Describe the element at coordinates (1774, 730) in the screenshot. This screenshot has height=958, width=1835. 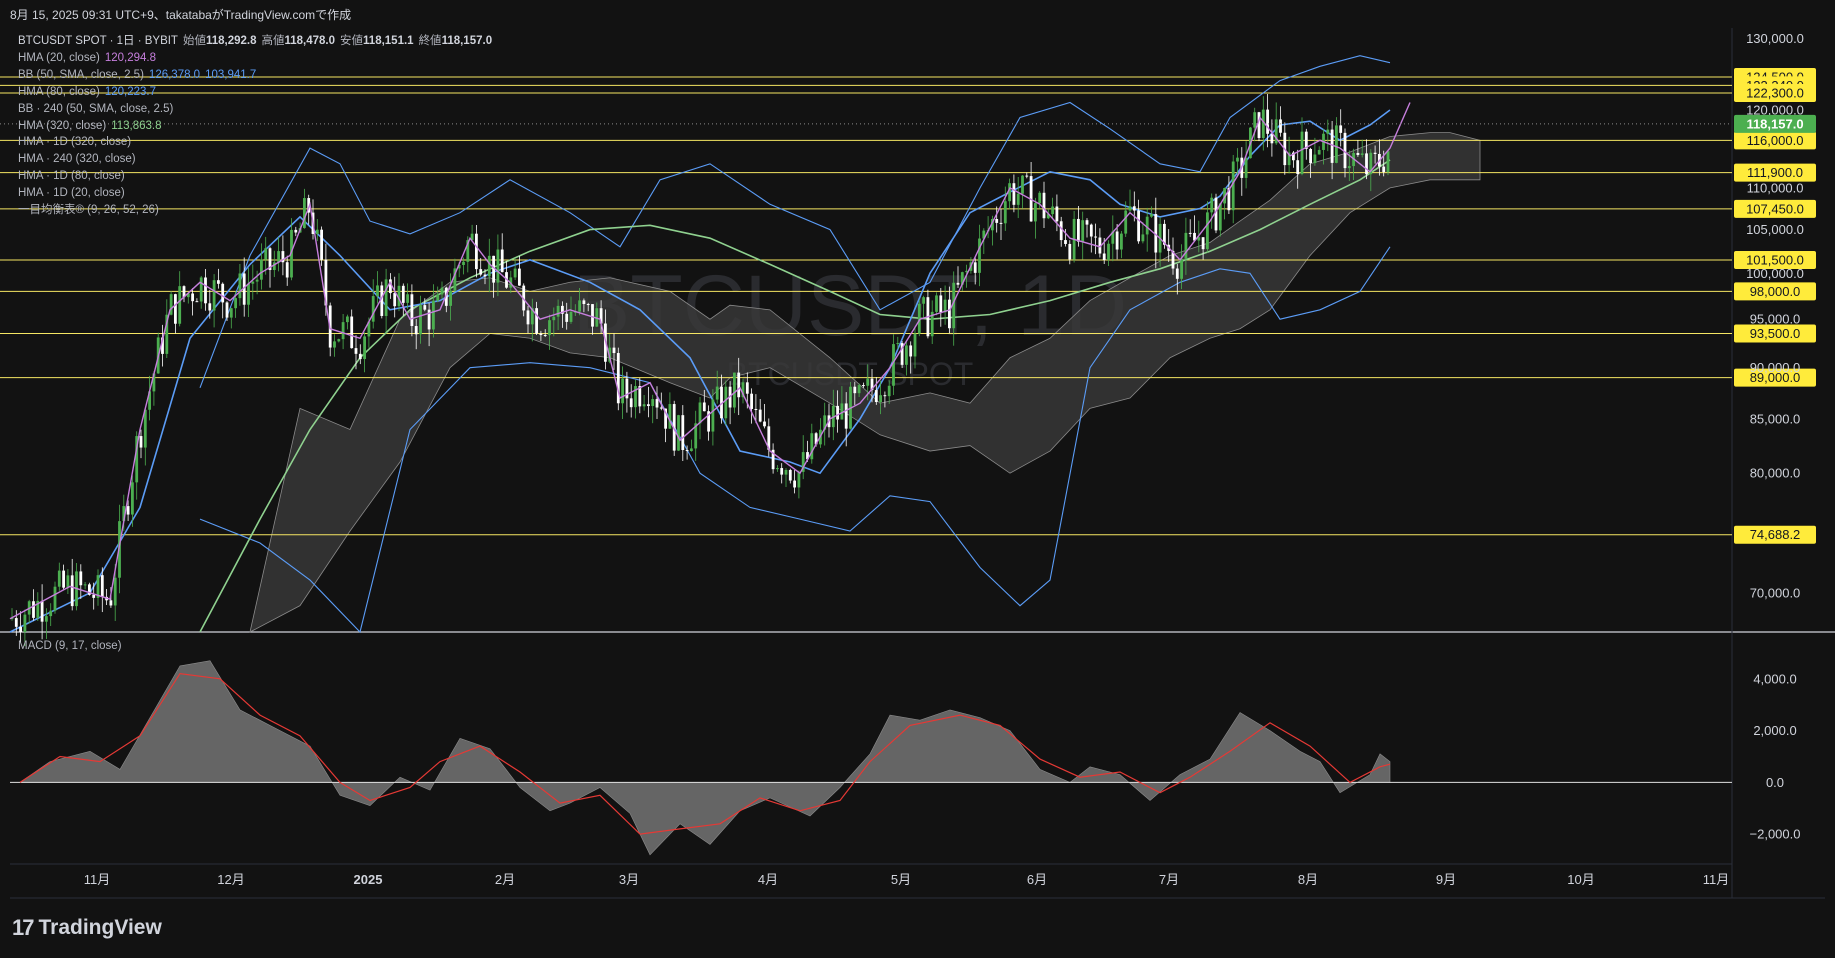
I see `macd-axis-tick: 2,000.0` at that location.